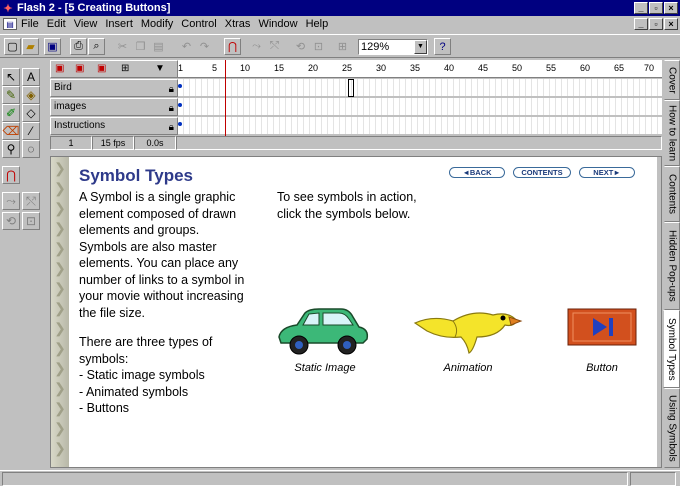 This screenshot has height=486, width=680. What do you see at coordinates (653, 479) in the screenshot?
I see `status-indicator` at bounding box center [653, 479].